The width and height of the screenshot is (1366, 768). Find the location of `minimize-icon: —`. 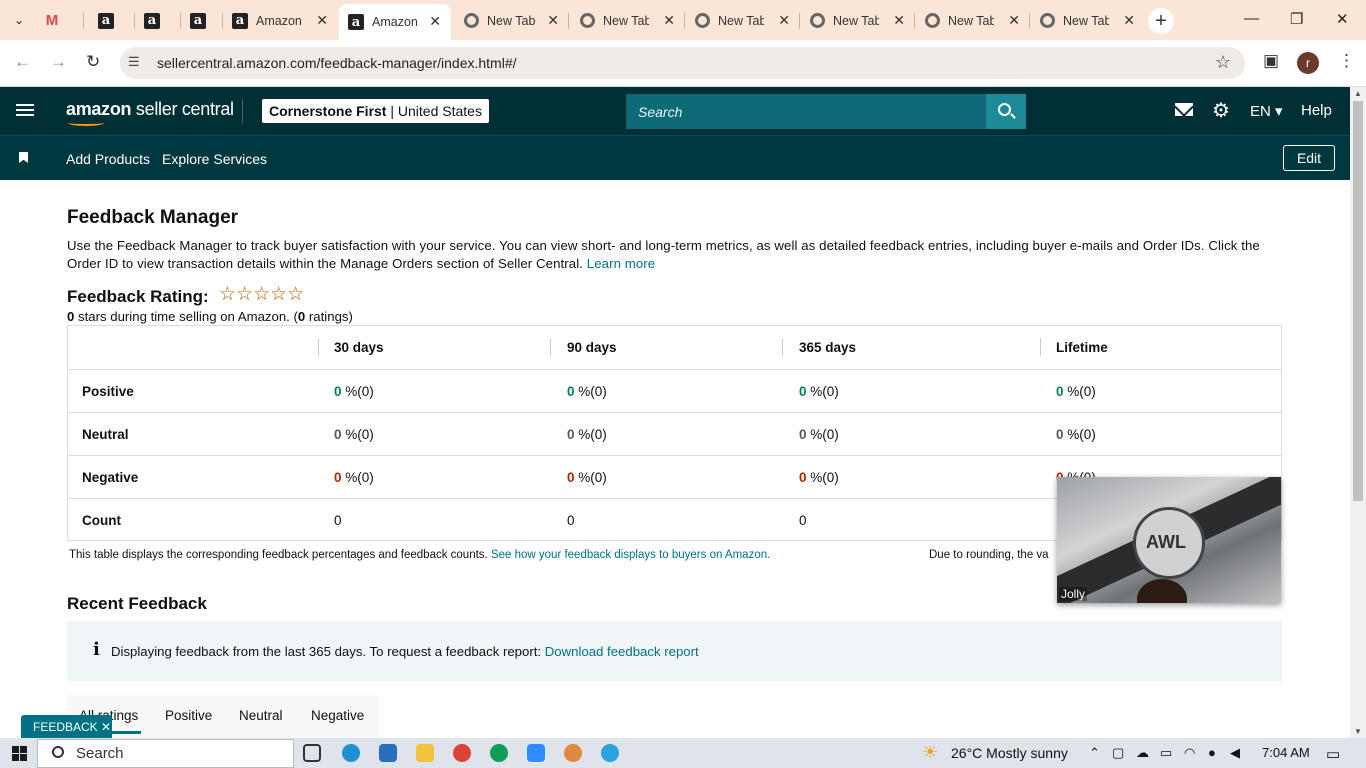

minimize-icon: — is located at coordinates (1251, 18).